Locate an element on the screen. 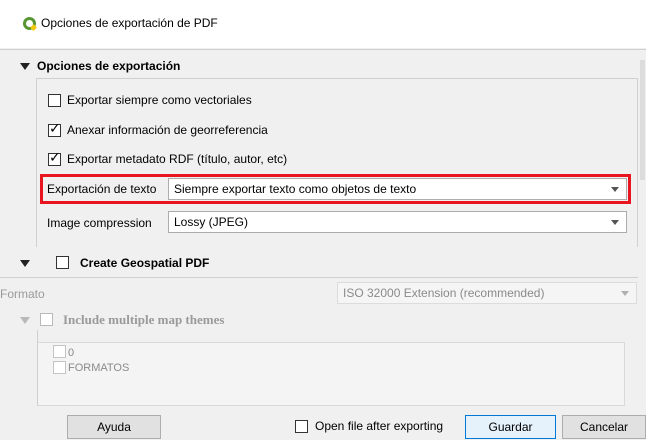 This screenshot has width=646, height=440. geospatial-divider is located at coordinates (323, 277).